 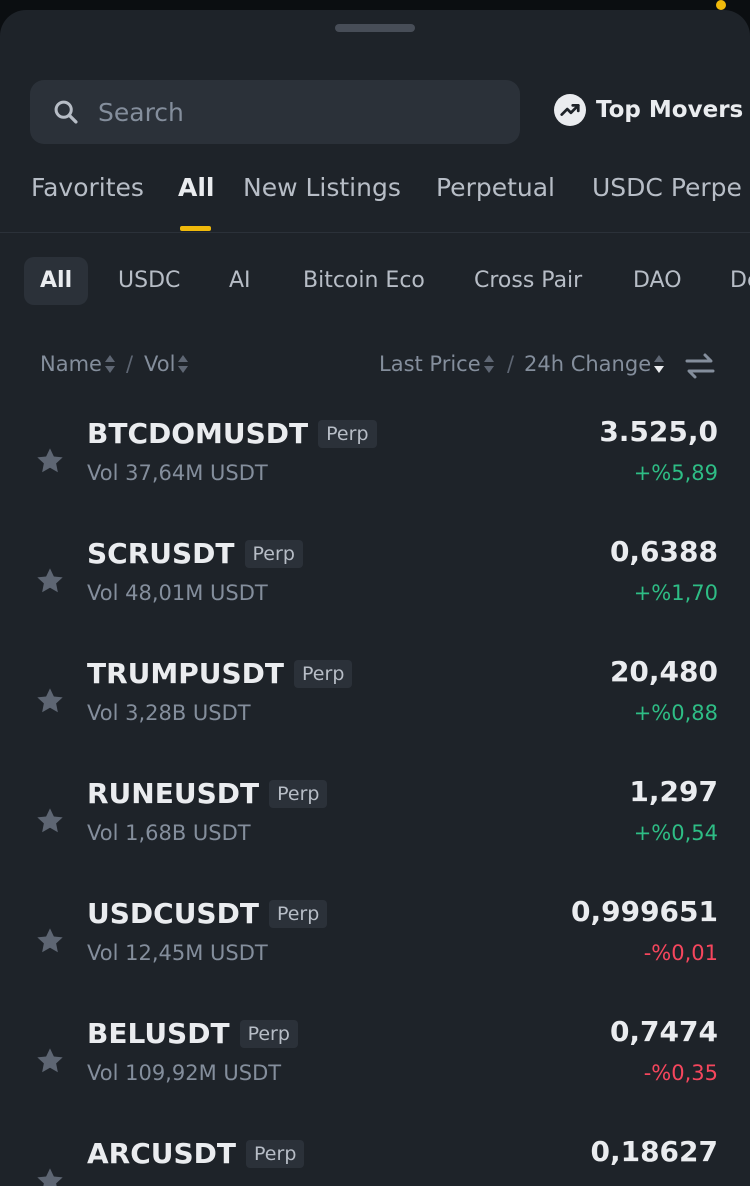 I want to click on change-percent: +%0,54, so click(x=675, y=833).